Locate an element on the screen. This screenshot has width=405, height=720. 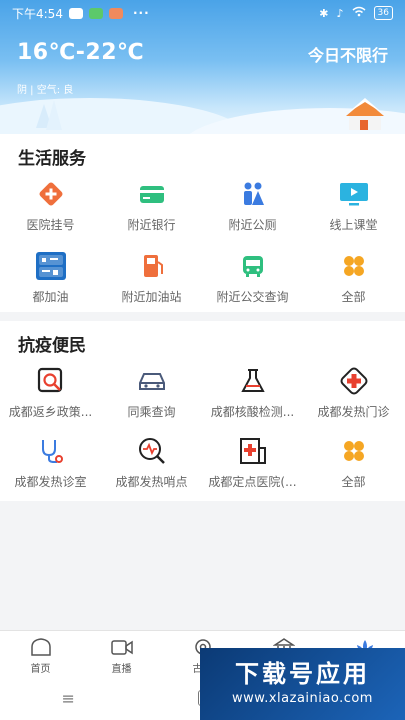
tab-label: 直播 is located at coordinates (121, 669).